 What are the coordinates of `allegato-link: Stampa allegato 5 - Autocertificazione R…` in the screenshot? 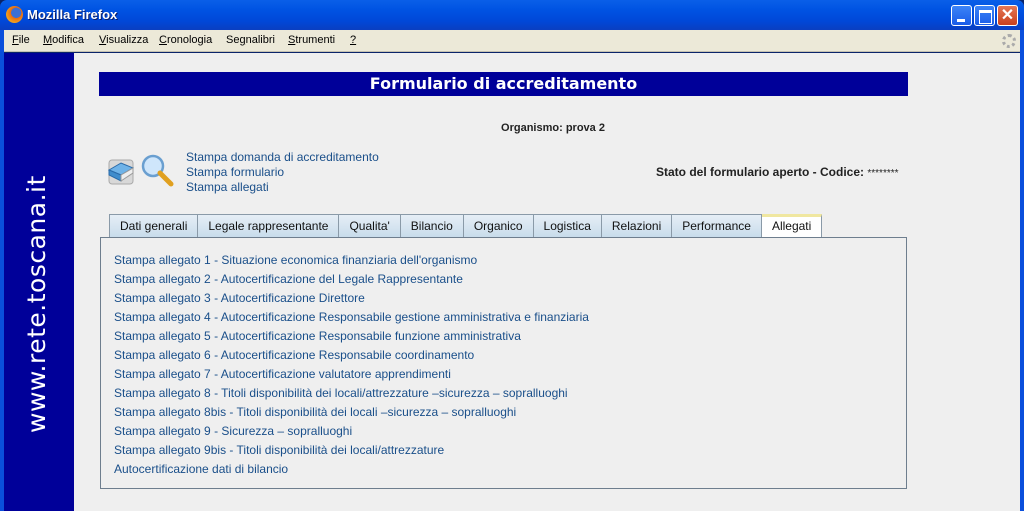 It's located at (351, 336).